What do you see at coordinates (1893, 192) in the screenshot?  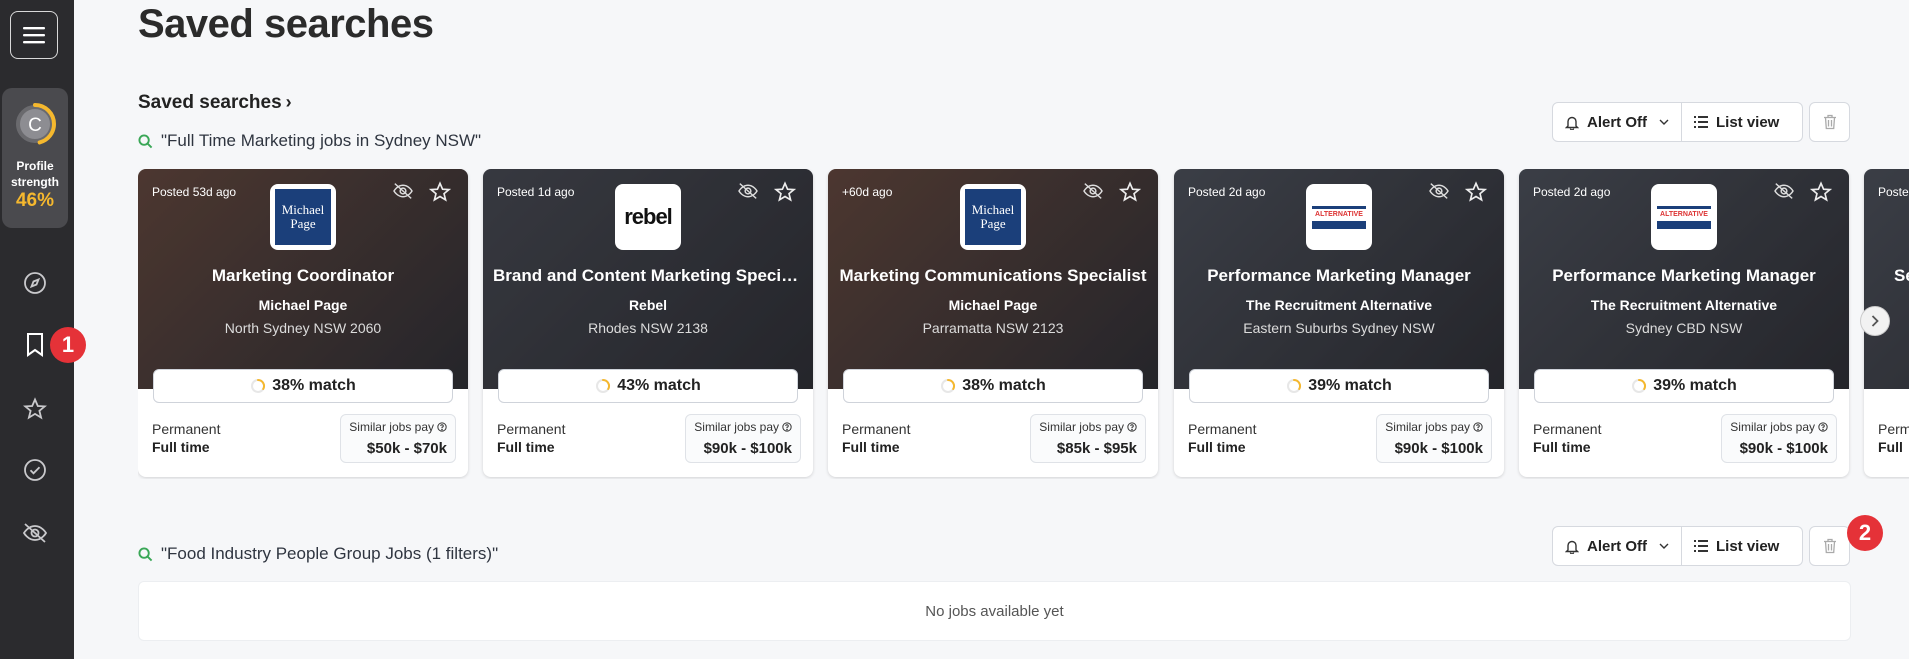 I see `posted-date: Poste` at bounding box center [1893, 192].